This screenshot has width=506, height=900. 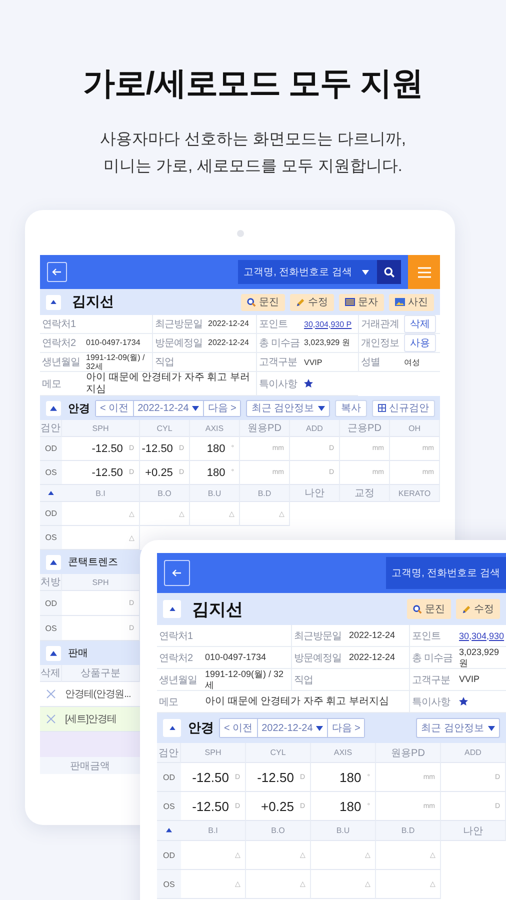 What do you see at coordinates (411, 302) in the screenshot?
I see `action-button: 사진` at bounding box center [411, 302].